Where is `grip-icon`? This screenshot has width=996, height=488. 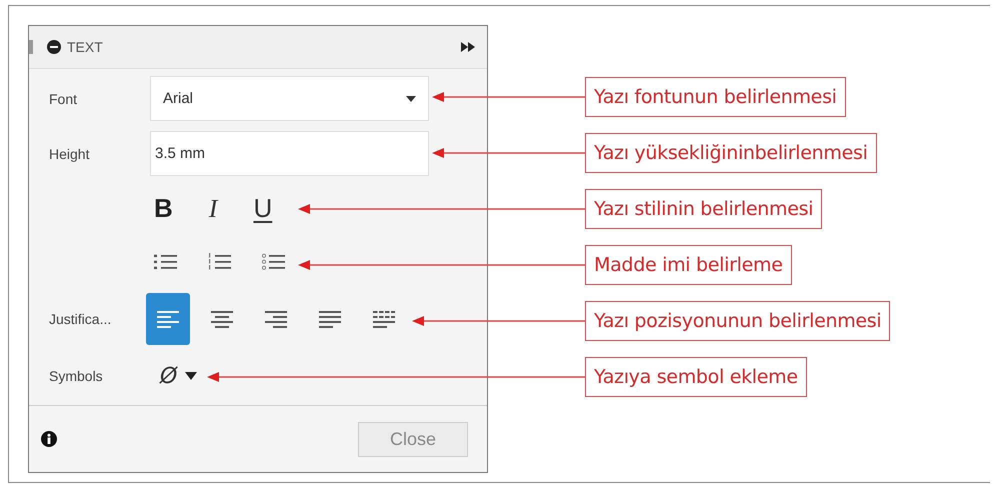
grip-icon is located at coordinates (31, 47).